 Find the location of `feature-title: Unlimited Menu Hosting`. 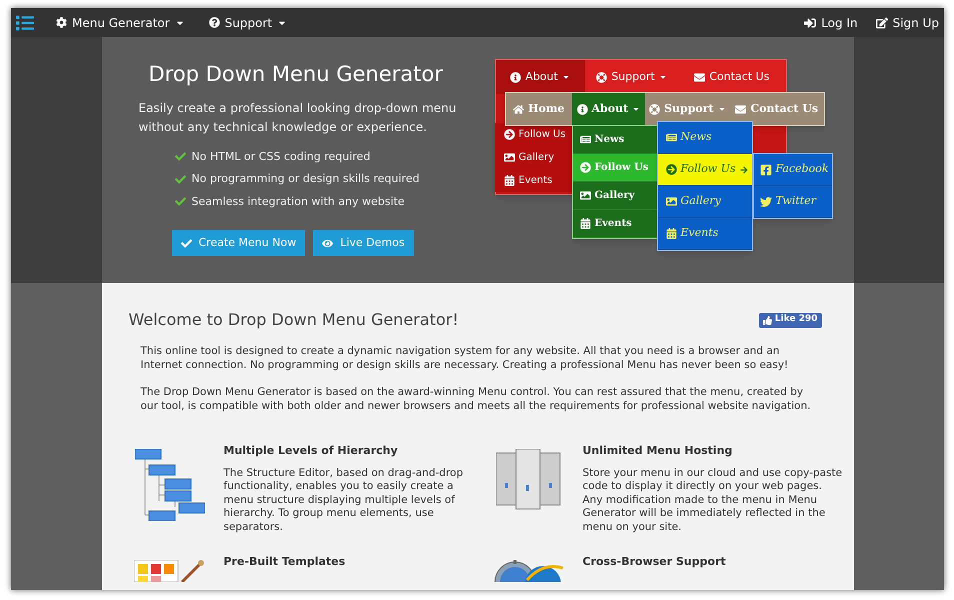

feature-title: Unlimited Menu Hosting is located at coordinates (658, 451).